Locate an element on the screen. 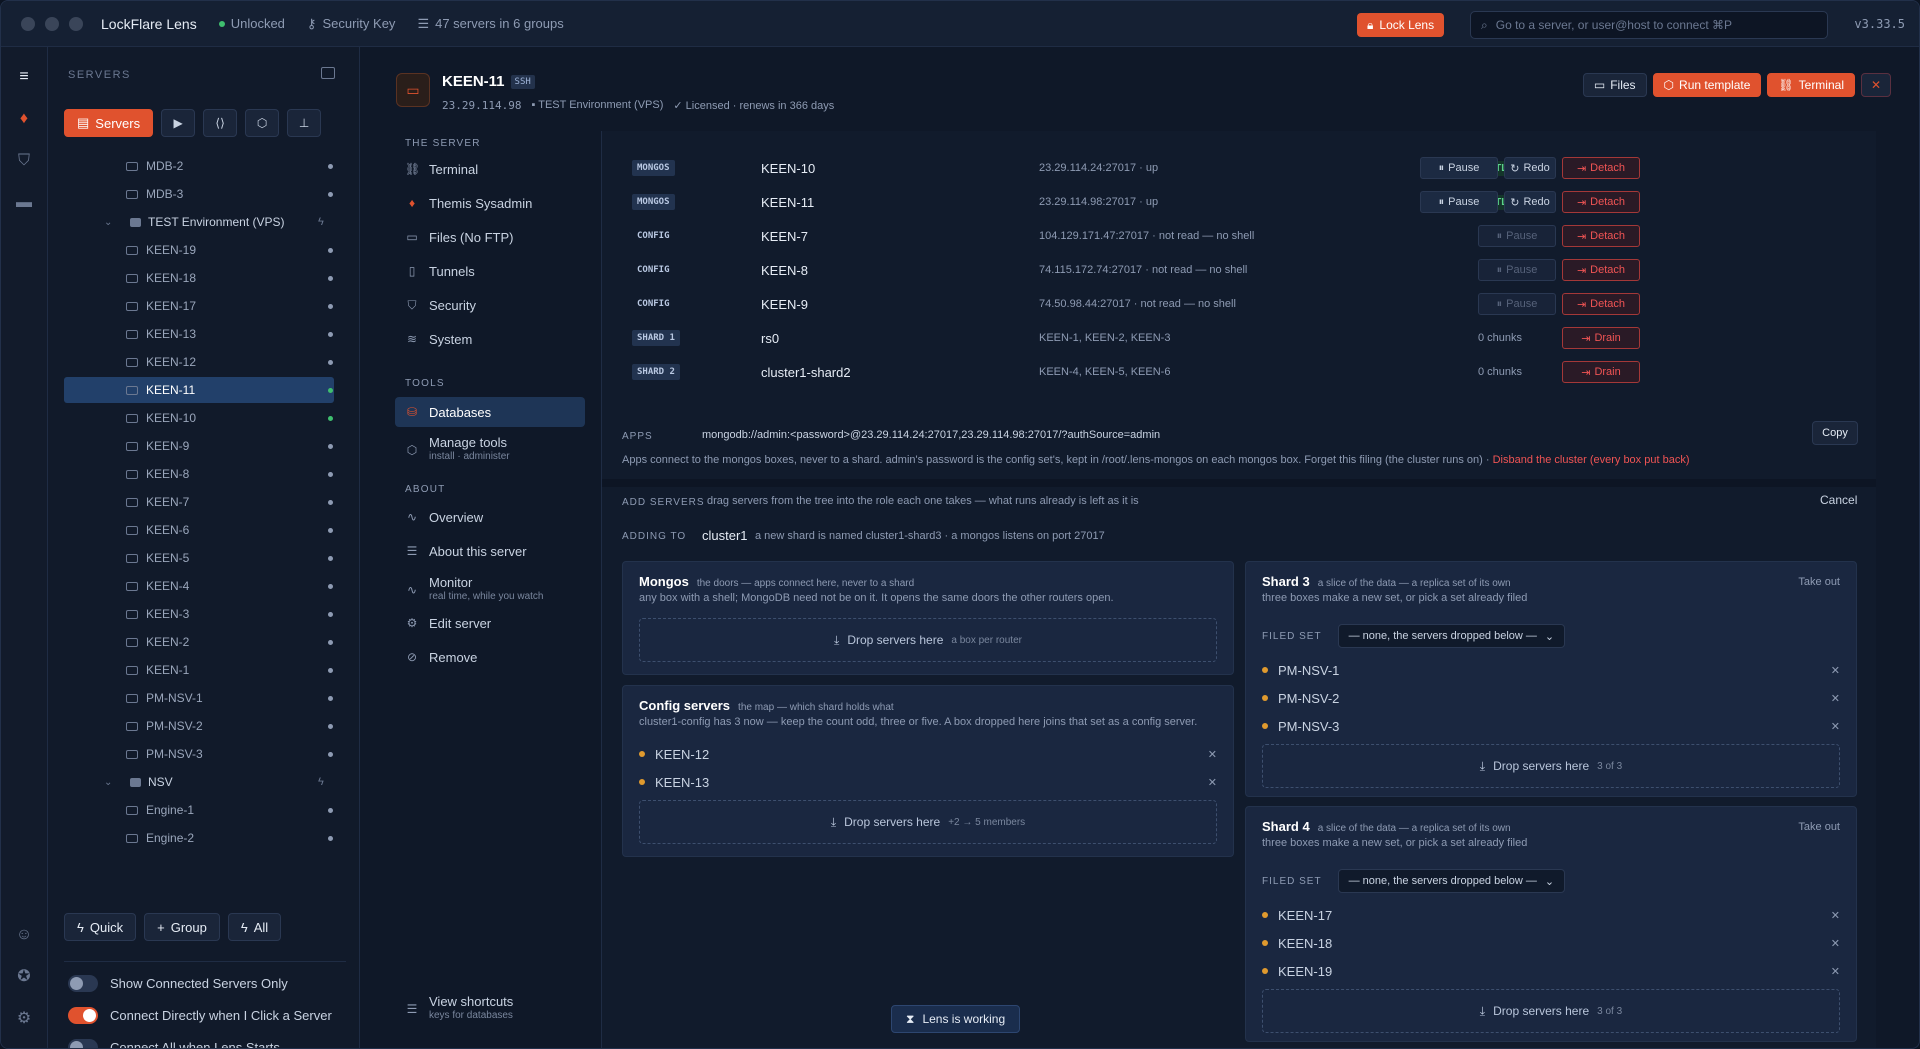 This screenshot has width=1920, height=1049. play-tool-button: ▶ is located at coordinates (178, 123).